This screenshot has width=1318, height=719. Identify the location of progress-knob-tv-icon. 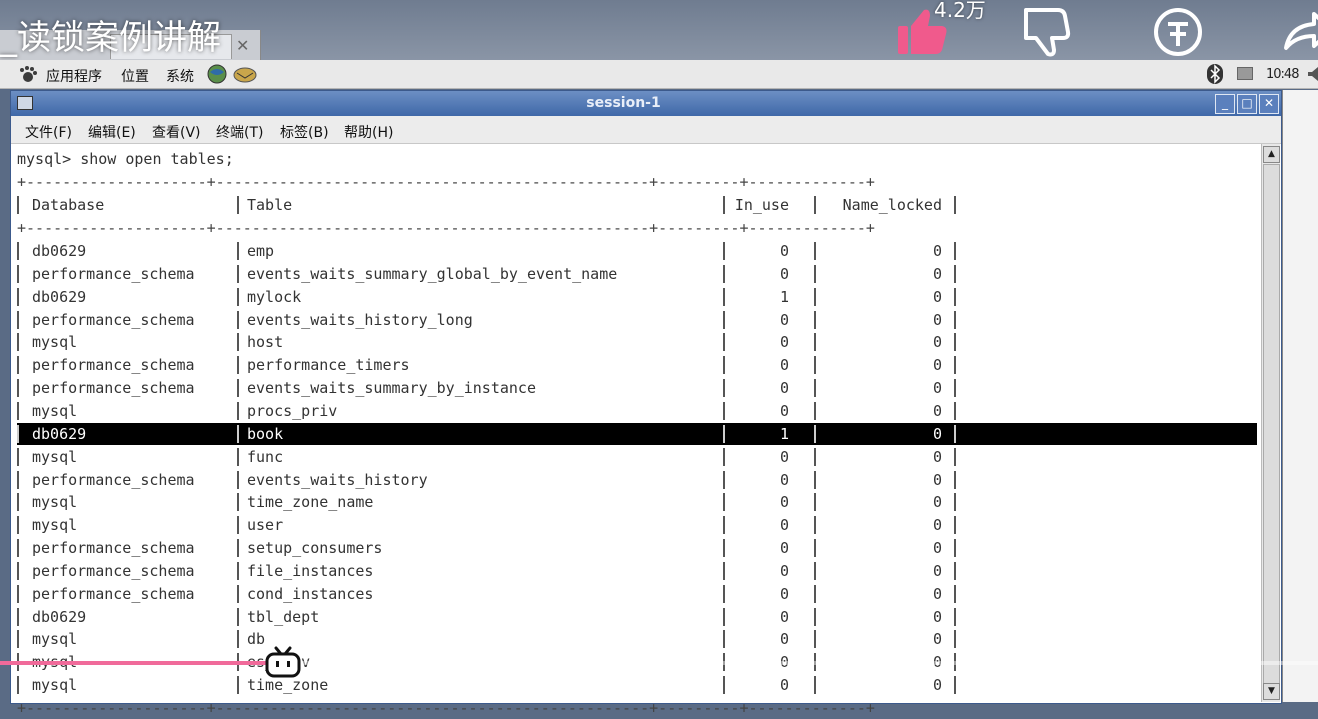
(283, 662).